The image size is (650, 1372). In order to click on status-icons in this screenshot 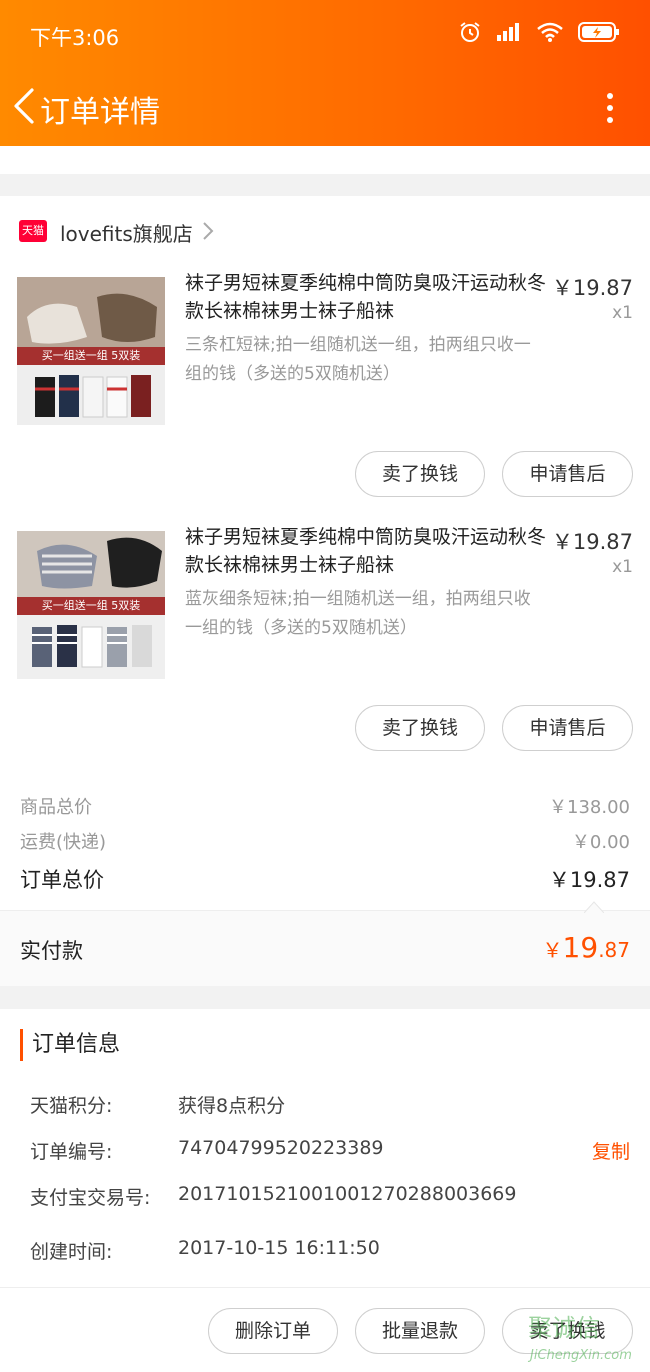, I will do `click(539, 32)`.